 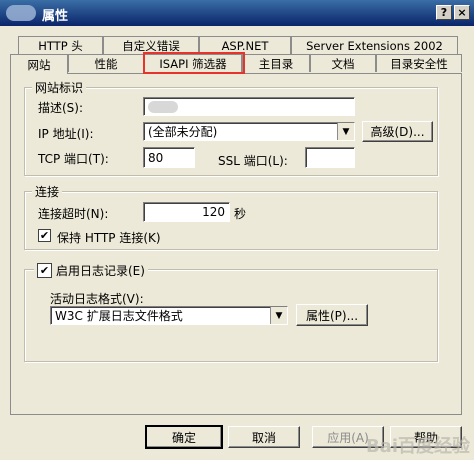 I want to click on ip-label: IP 地址(I):, so click(x=66, y=134).